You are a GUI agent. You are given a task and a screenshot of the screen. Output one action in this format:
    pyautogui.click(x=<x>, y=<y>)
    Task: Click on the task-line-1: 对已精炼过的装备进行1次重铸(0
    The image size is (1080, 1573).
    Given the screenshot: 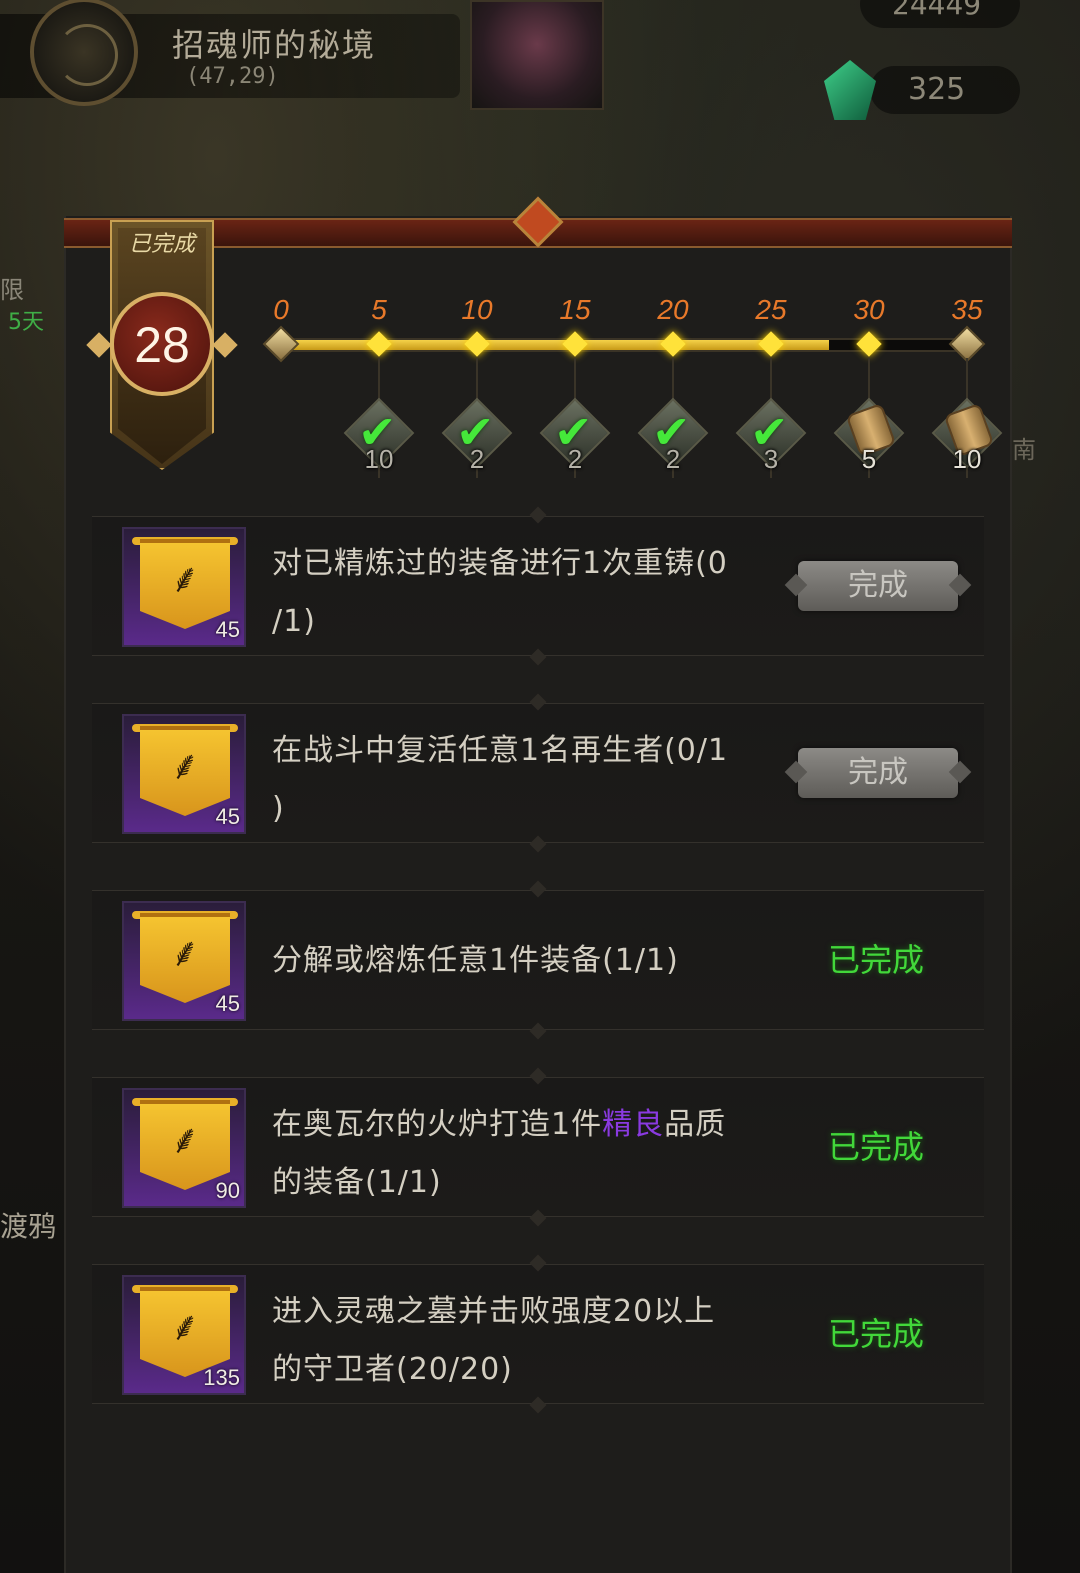 What is the action you would take?
    pyautogui.click(x=500, y=563)
    